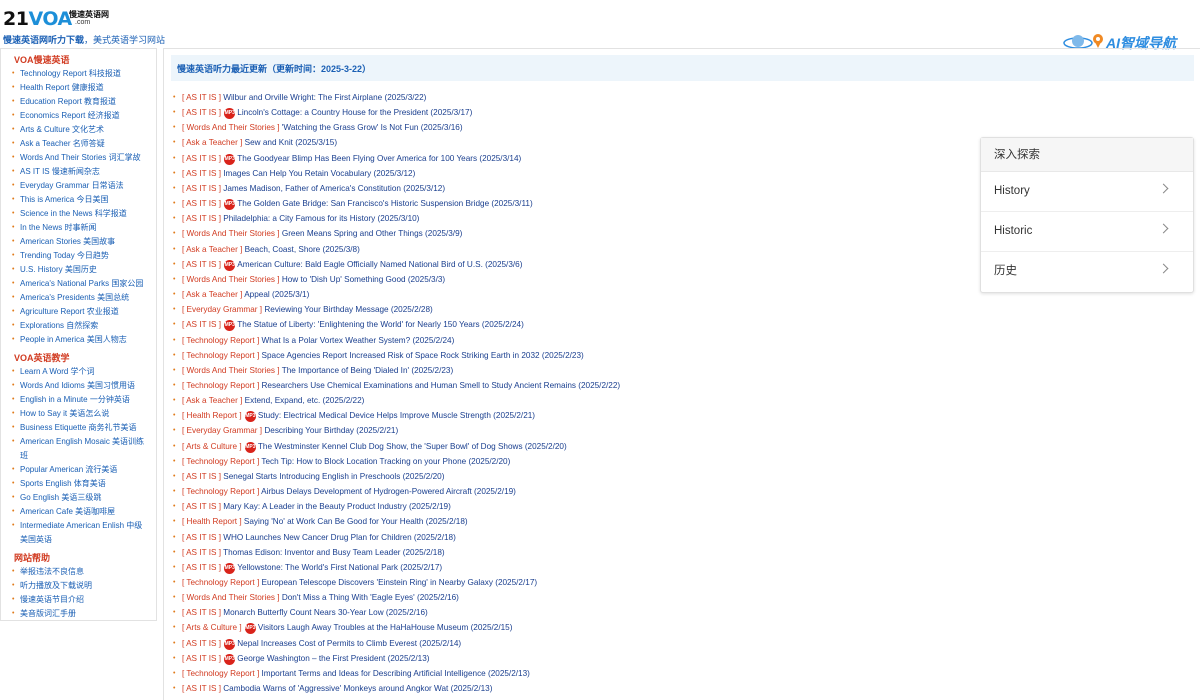 The image size is (1200, 700). Describe the element at coordinates (78, 144) in the screenshot. I see `sidebar-item: • Ask a Teacher 名师答疑` at that location.